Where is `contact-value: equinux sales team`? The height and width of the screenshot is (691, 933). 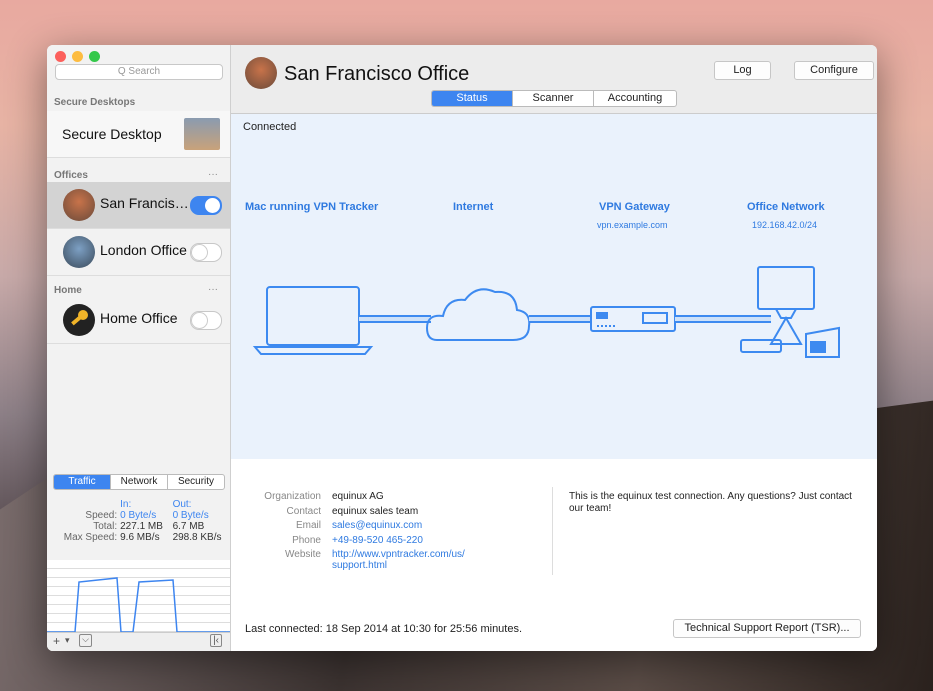
contact-value: equinux sales team is located at coordinates (375, 511).